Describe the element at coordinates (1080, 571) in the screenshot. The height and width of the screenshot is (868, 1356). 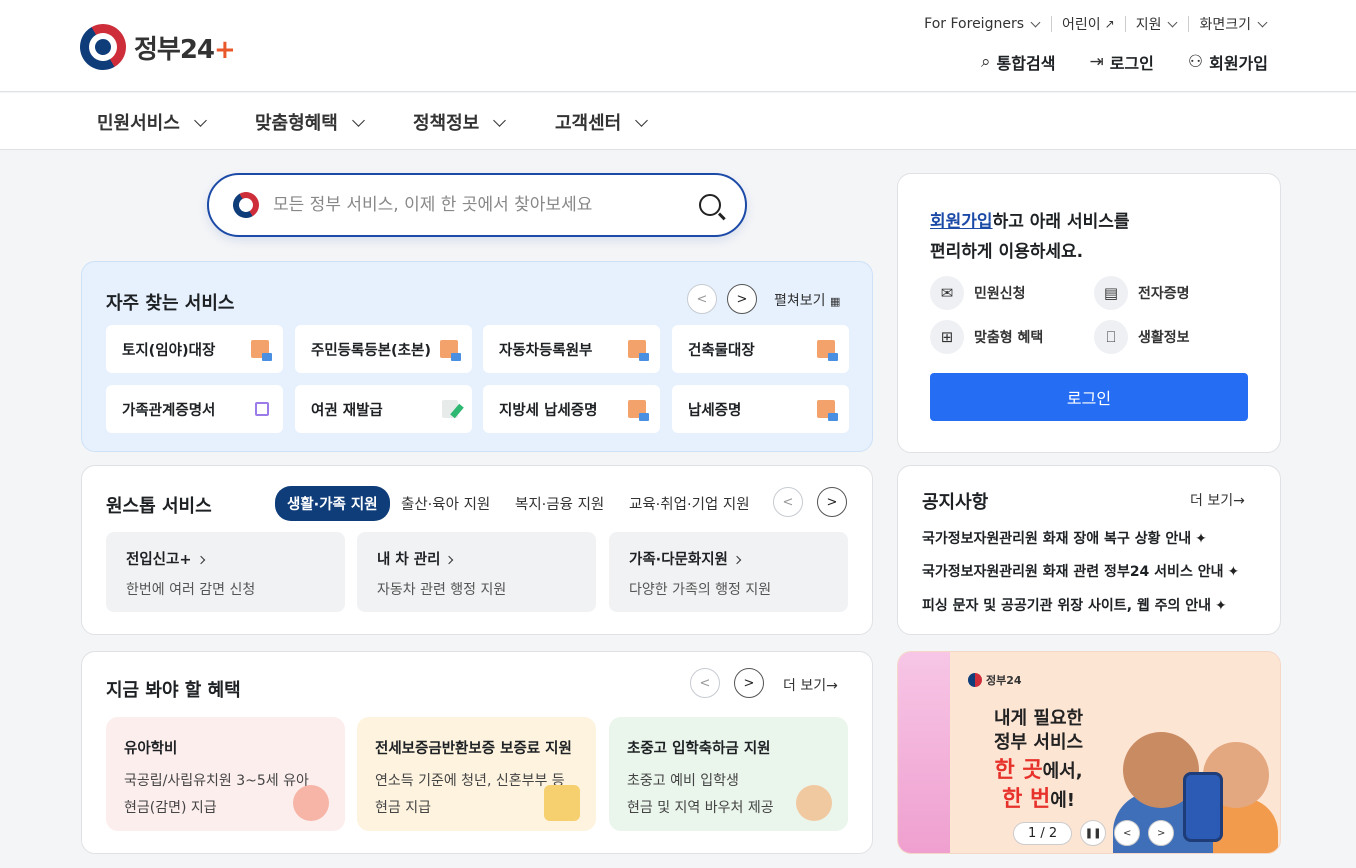
I see `notice-item: 국가정보자원관리원 화재 관련 정부24 서비스 안내 ✦` at that location.